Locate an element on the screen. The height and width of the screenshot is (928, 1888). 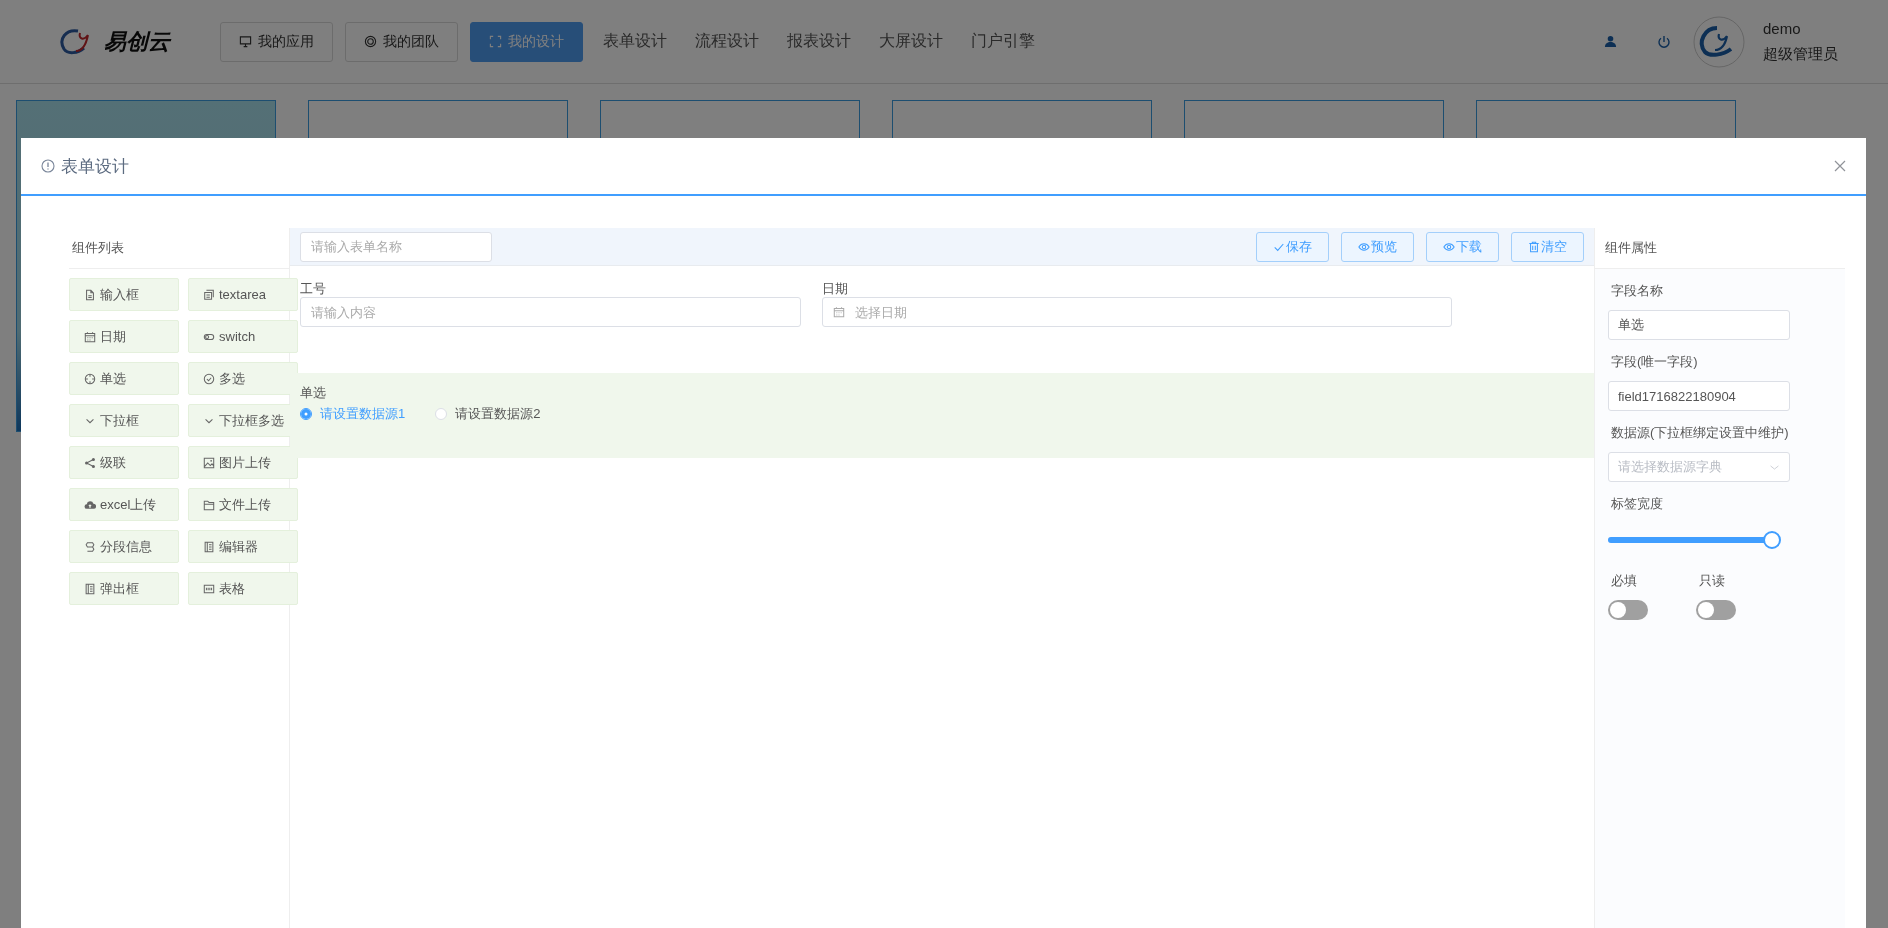
component-item: 单选 is located at coordinates (124, 378).